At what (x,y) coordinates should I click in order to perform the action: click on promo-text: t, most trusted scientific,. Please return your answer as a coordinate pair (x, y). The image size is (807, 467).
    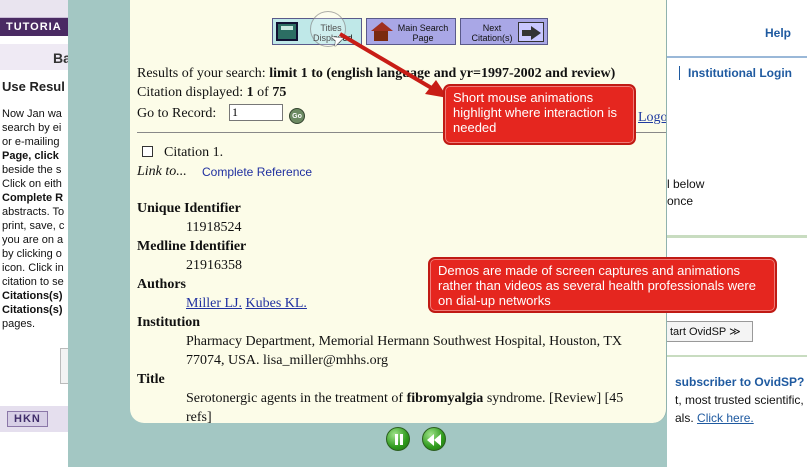
    Looking at the image, I should click on (739, 400).